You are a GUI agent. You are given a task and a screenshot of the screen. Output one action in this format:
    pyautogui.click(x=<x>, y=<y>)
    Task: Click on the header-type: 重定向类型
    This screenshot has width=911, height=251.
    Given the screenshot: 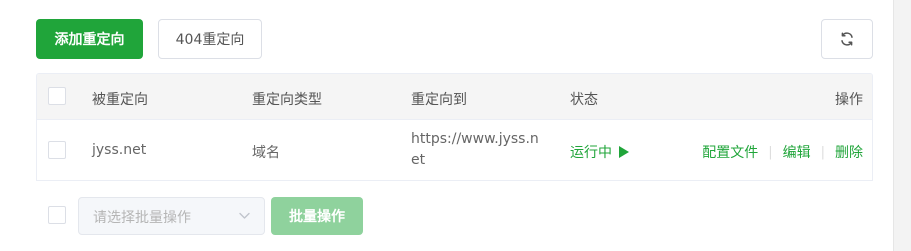 What is the action you would take?
    pyautogui.click(x=287, y=100)
    